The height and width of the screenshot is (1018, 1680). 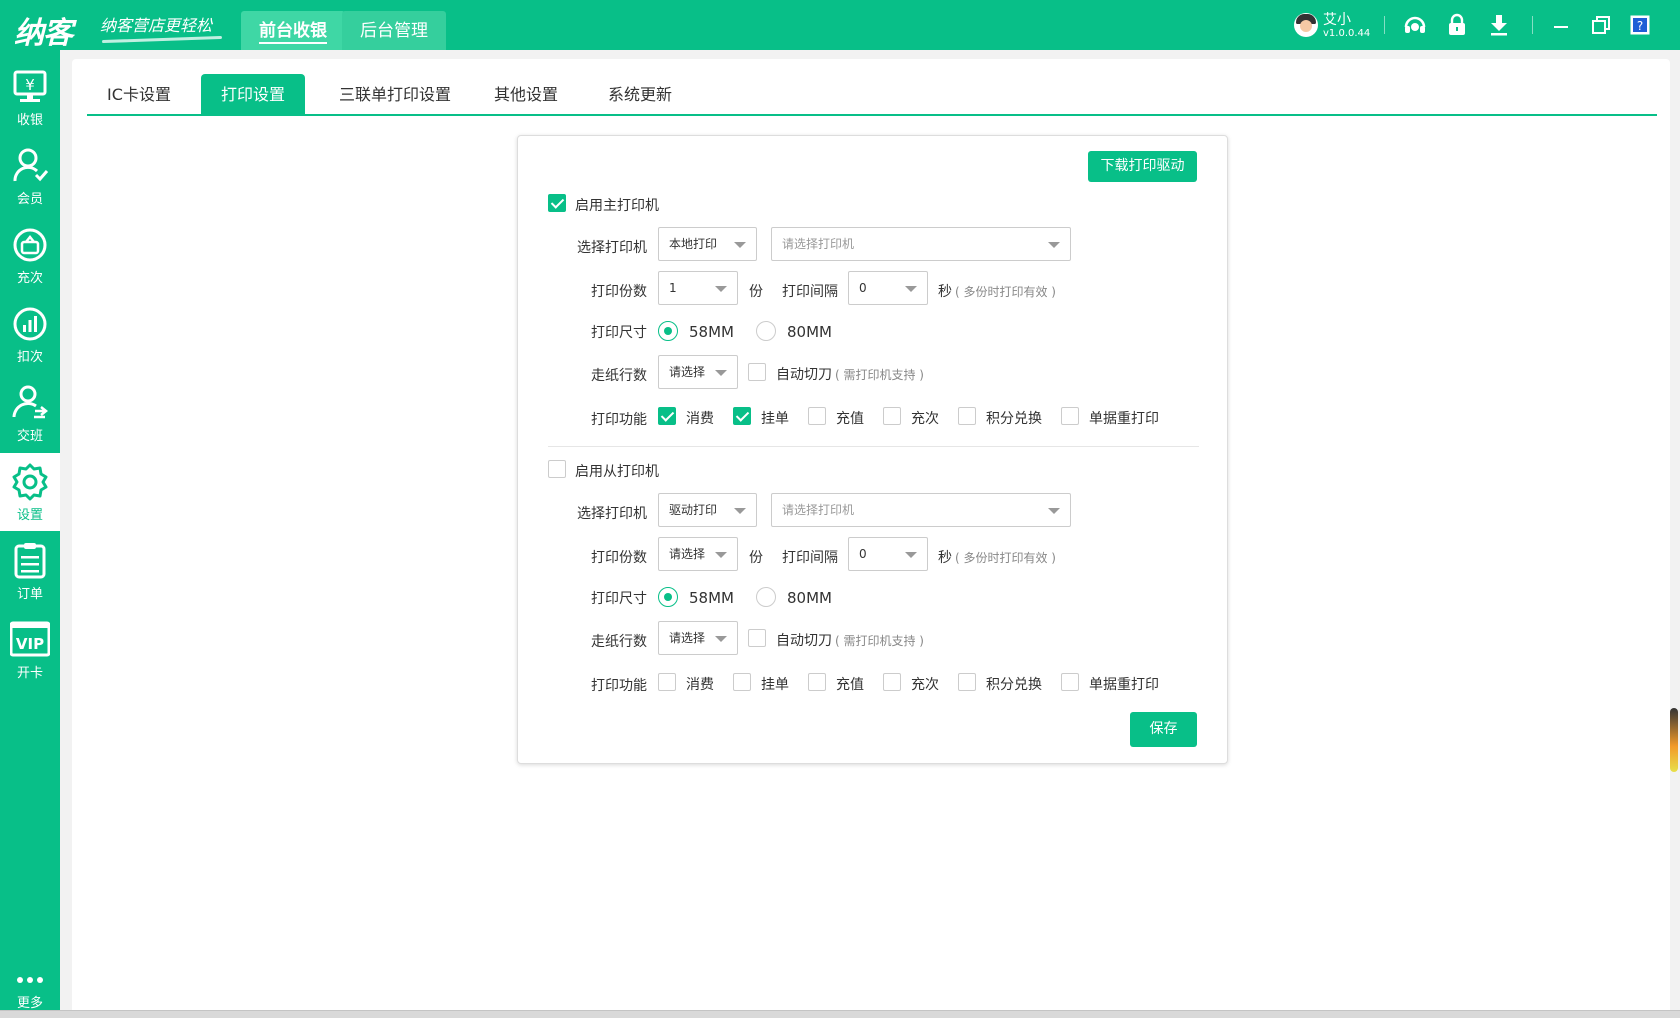 What do you see at coordinates (139, 94) in the screenshot?
I see `tab-ic-card: IC卡设置` at bounding box center [139, 94].